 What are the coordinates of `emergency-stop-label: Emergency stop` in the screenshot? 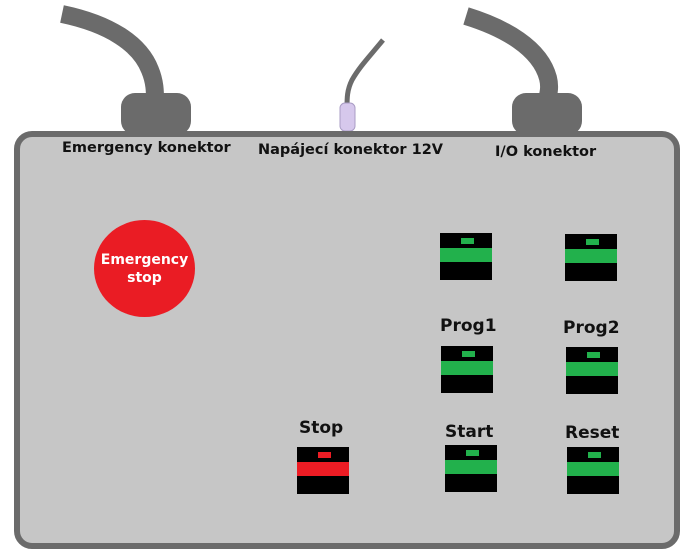 It's located at (144, 268).